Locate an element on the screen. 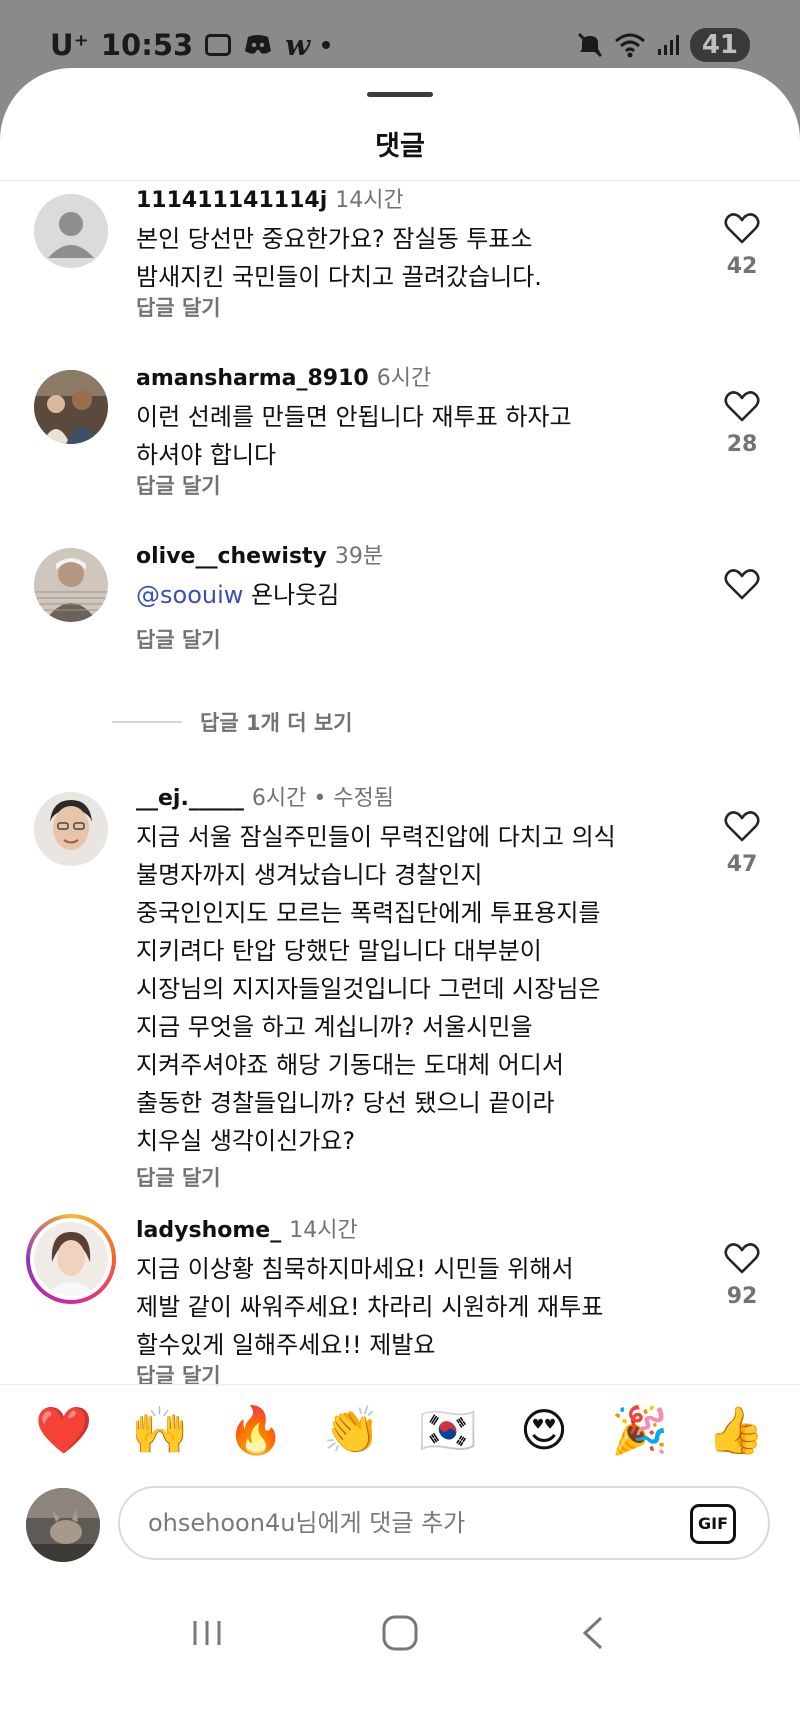  notification-dot-icon is located at coordinates (326, 45).